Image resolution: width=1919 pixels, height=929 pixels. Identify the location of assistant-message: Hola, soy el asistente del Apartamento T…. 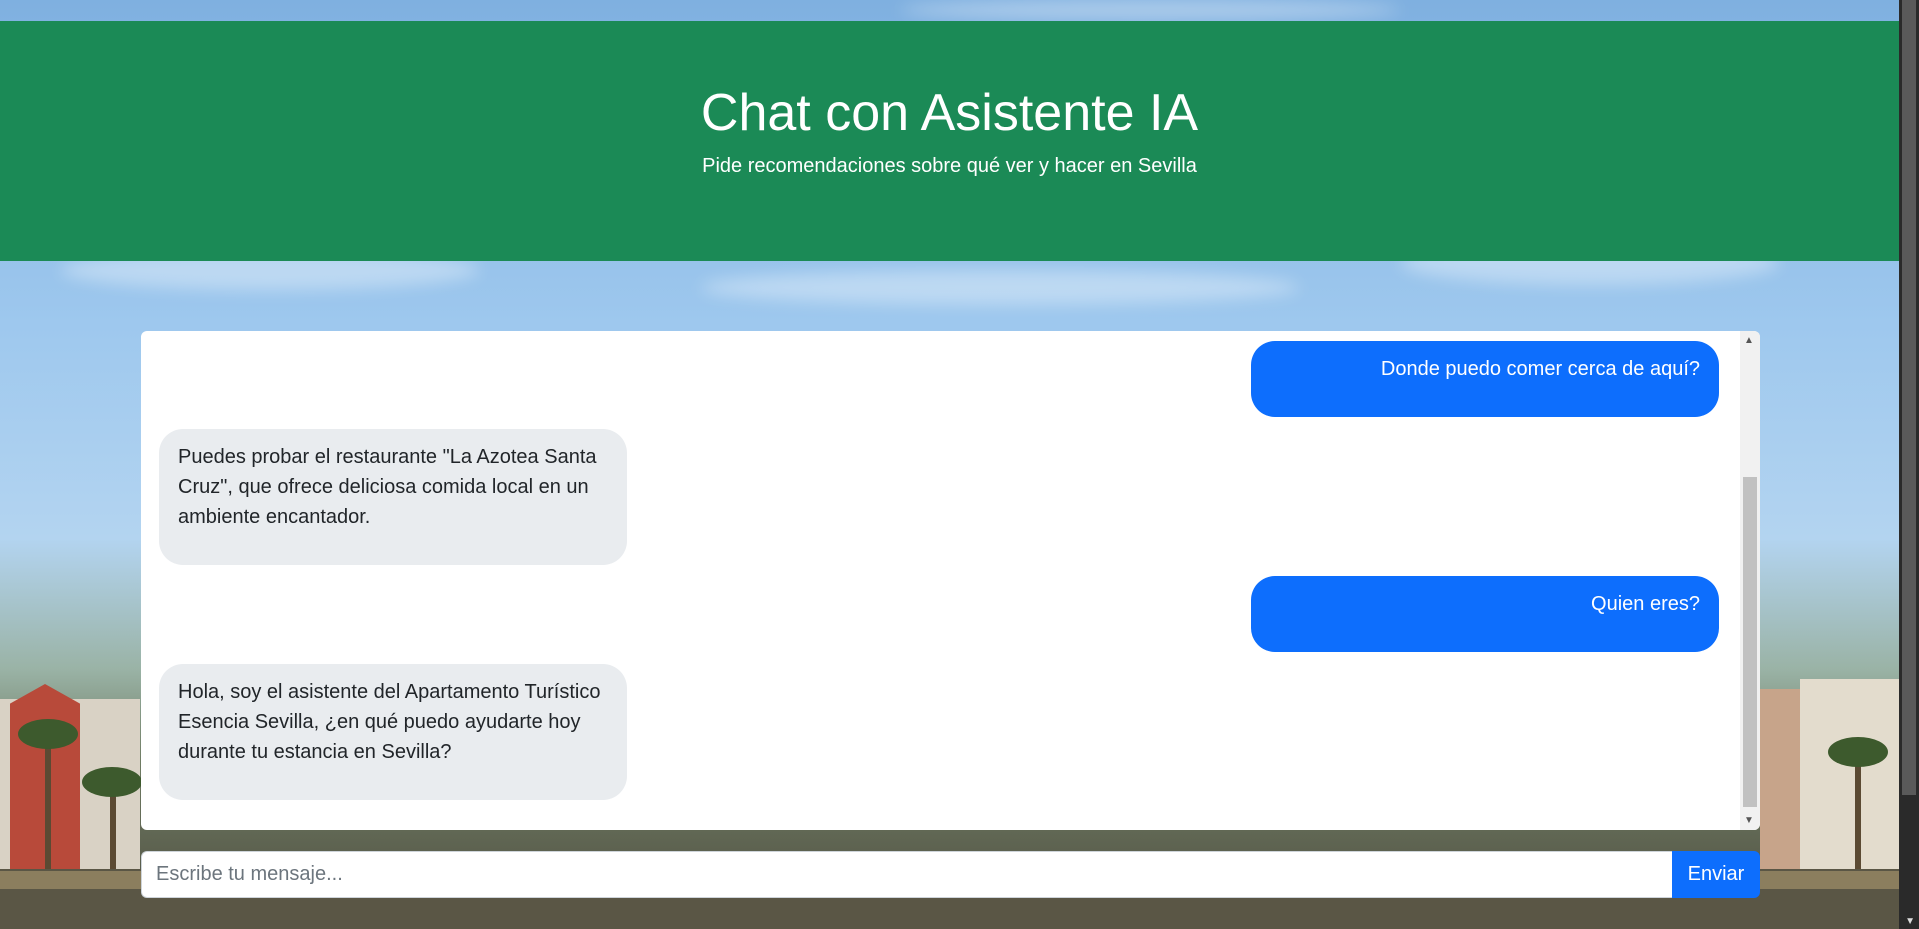
(393, 732).